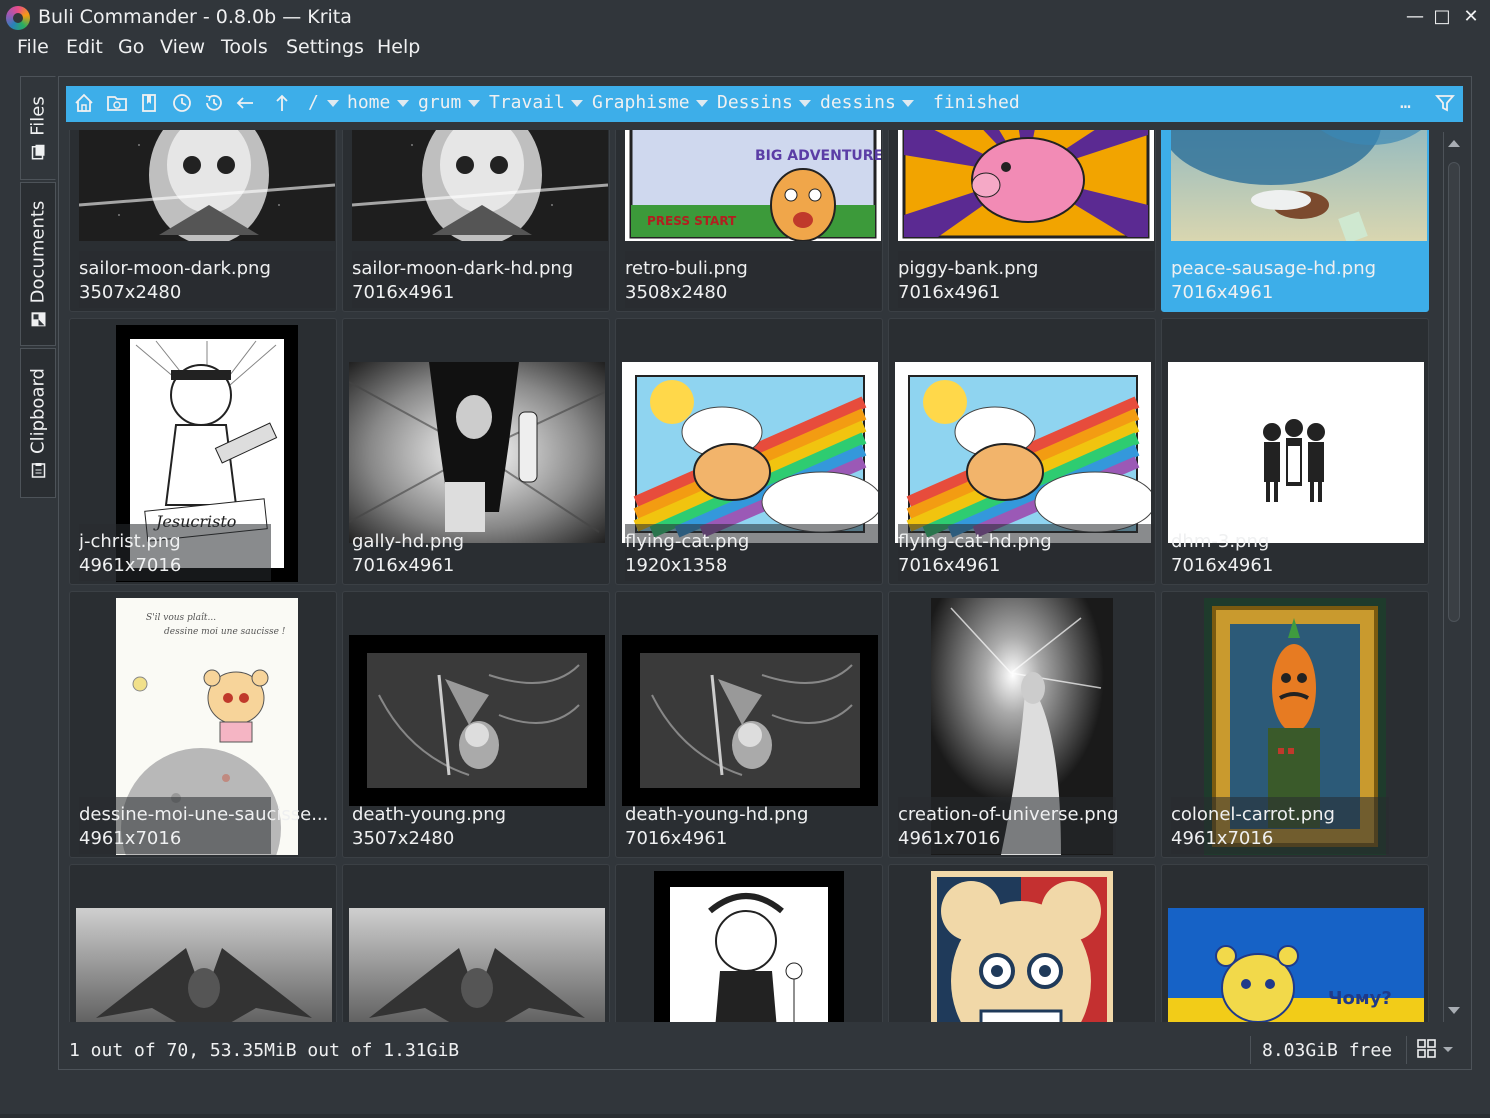 This screenshot has height=1118, width=1490. I want to click on file-tile: colonel-carrot.png 4961x7016, so click(1295, 724).